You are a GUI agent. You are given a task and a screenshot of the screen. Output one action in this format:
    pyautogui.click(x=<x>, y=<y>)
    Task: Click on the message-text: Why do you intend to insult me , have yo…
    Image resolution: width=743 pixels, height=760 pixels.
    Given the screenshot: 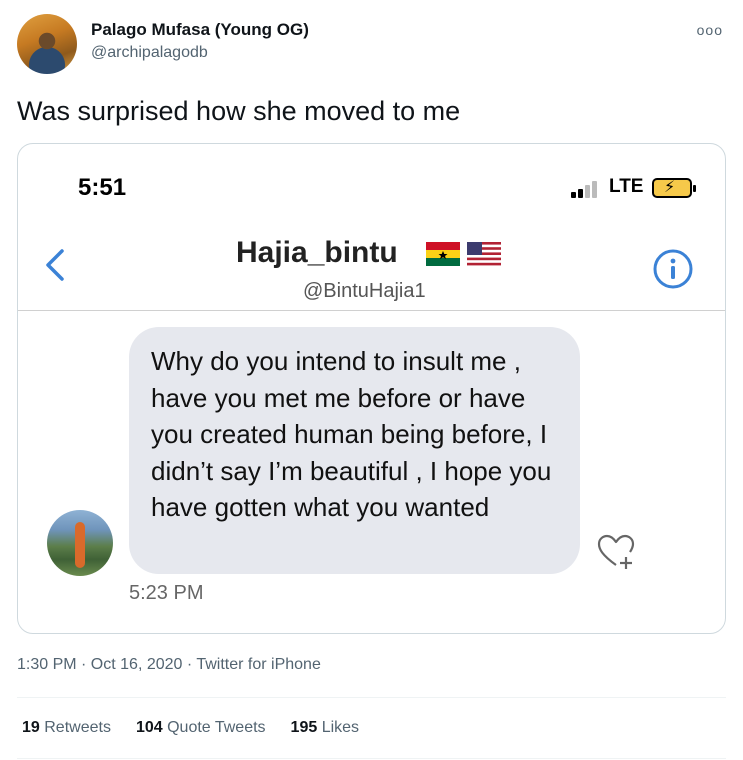 What is the action you would take?
    pyautogui.click(x=351, y=434)
    